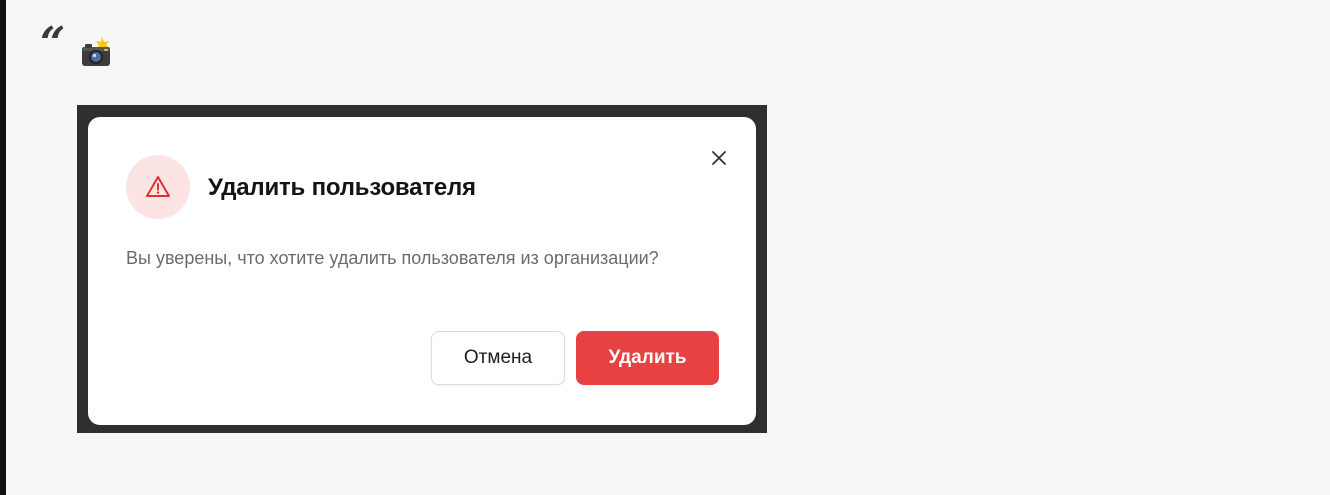 Image resolution: width=1330 pixels, height=495 pixels. I want to click on warning-badge, so click(158, 187).